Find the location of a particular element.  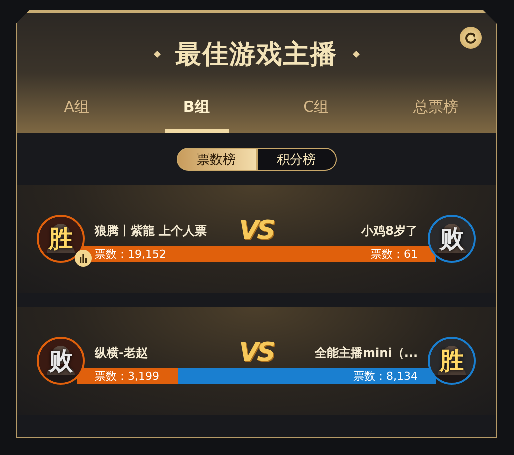

ranking-toggle: 票数榜 is located at coordinates (216, 159).